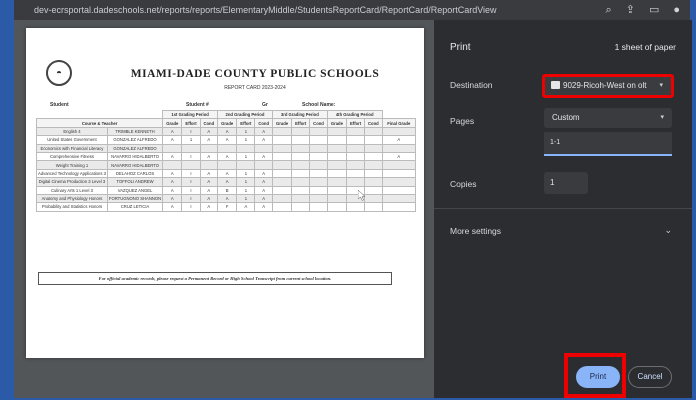 This screenshot has height=400, width=696. What do you see at coordinates (135, 182) in the screenshot?
I see `teacher-name-cell: TOFFOLI ANDREW` at bounding box center [135, 182].